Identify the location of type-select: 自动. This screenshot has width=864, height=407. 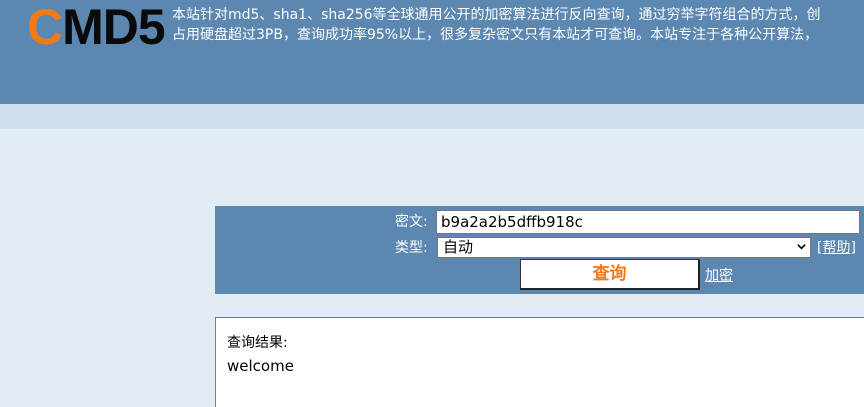
(624, 247).